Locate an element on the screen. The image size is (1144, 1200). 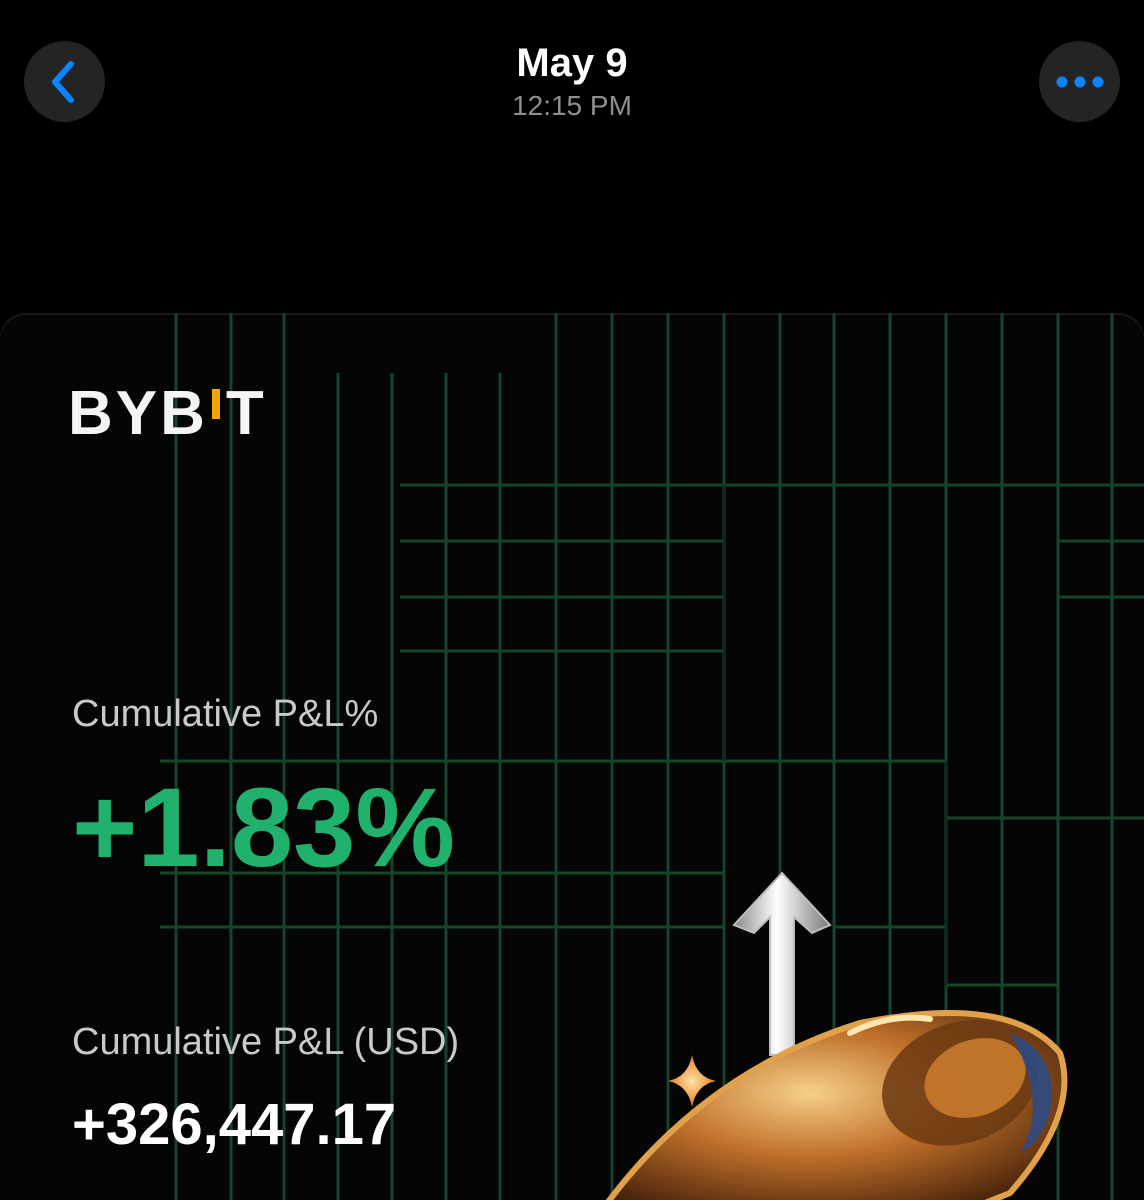
top-navigation-bar: May 9 12:15 PM is located at coordinates (572, 85).